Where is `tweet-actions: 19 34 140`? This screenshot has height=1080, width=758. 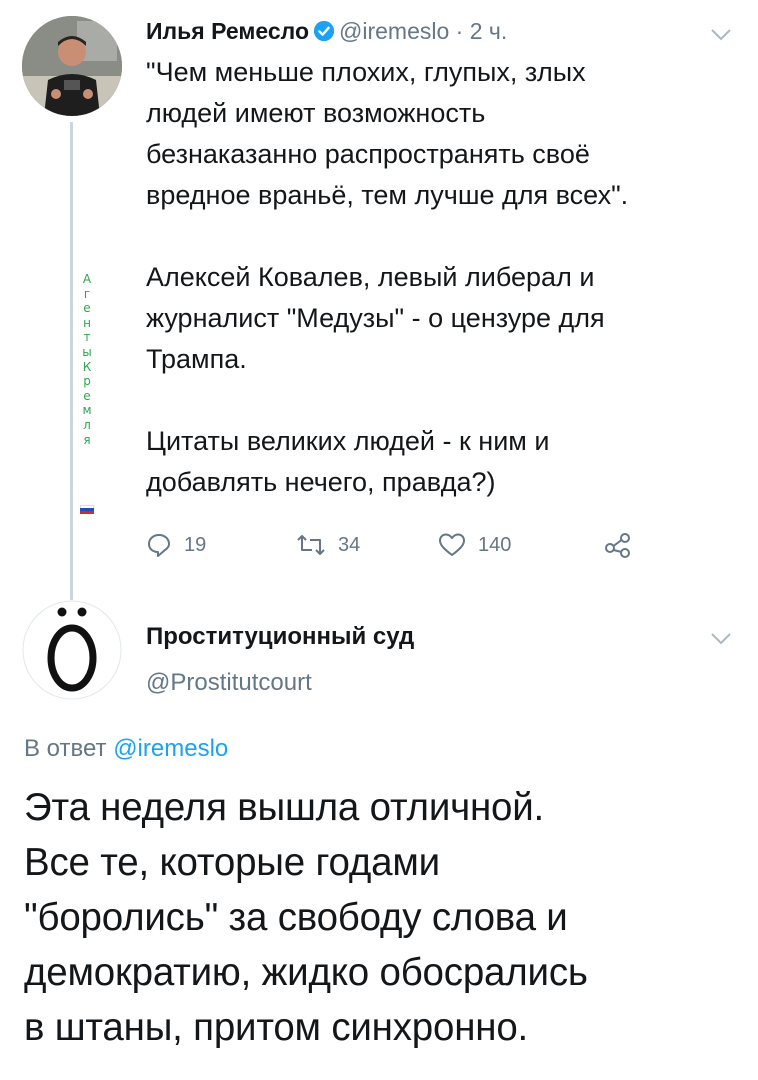 tweet-actions: 19 34 140 is located at coordinates (396, 547).